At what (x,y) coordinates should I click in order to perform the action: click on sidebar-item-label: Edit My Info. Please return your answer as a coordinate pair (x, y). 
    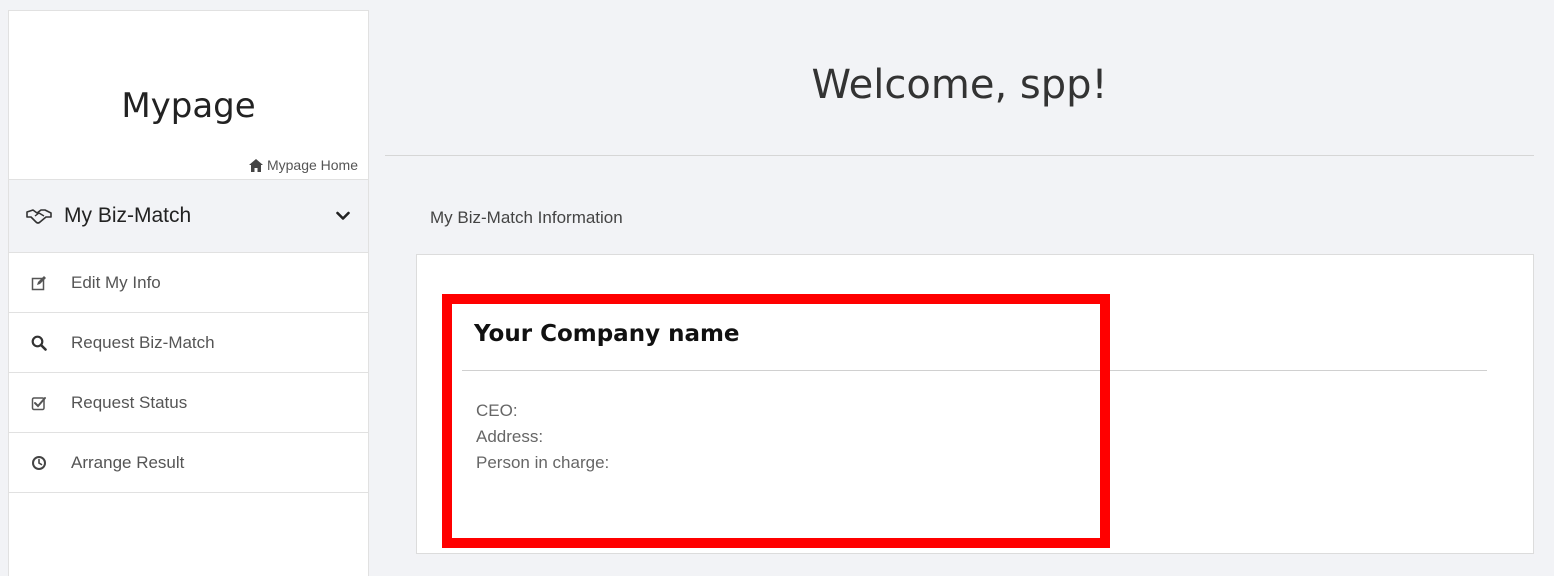
    Looking at the image, I should click on (116, 282).